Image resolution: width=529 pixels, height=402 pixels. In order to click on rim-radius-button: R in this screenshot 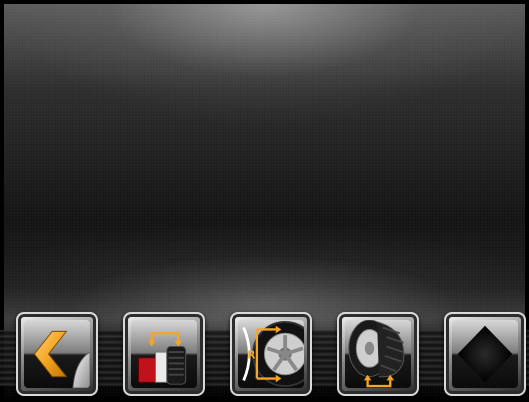, I will do `click(271, 354)`.